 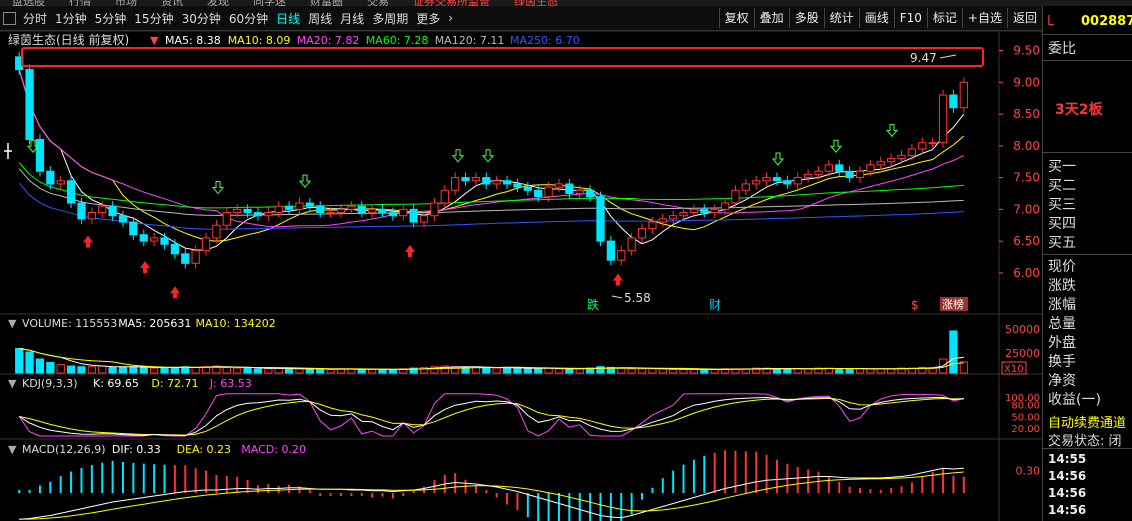 What do you see at coordinates (390, 18) in the screenshot?
I see `period-tab: 多周期` at bounding box center [390, 18].